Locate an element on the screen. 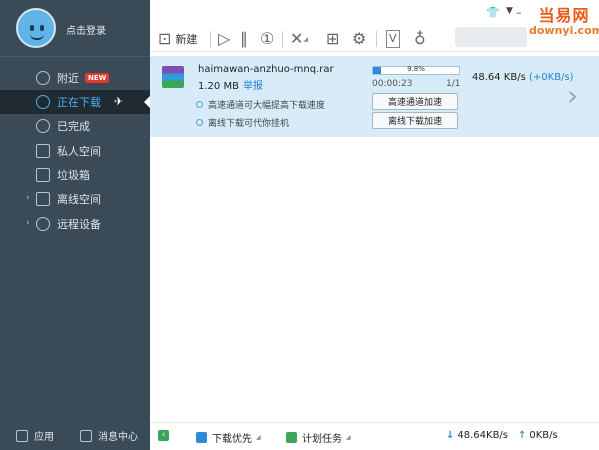  apps-icon is located at coordinates (22, 435).